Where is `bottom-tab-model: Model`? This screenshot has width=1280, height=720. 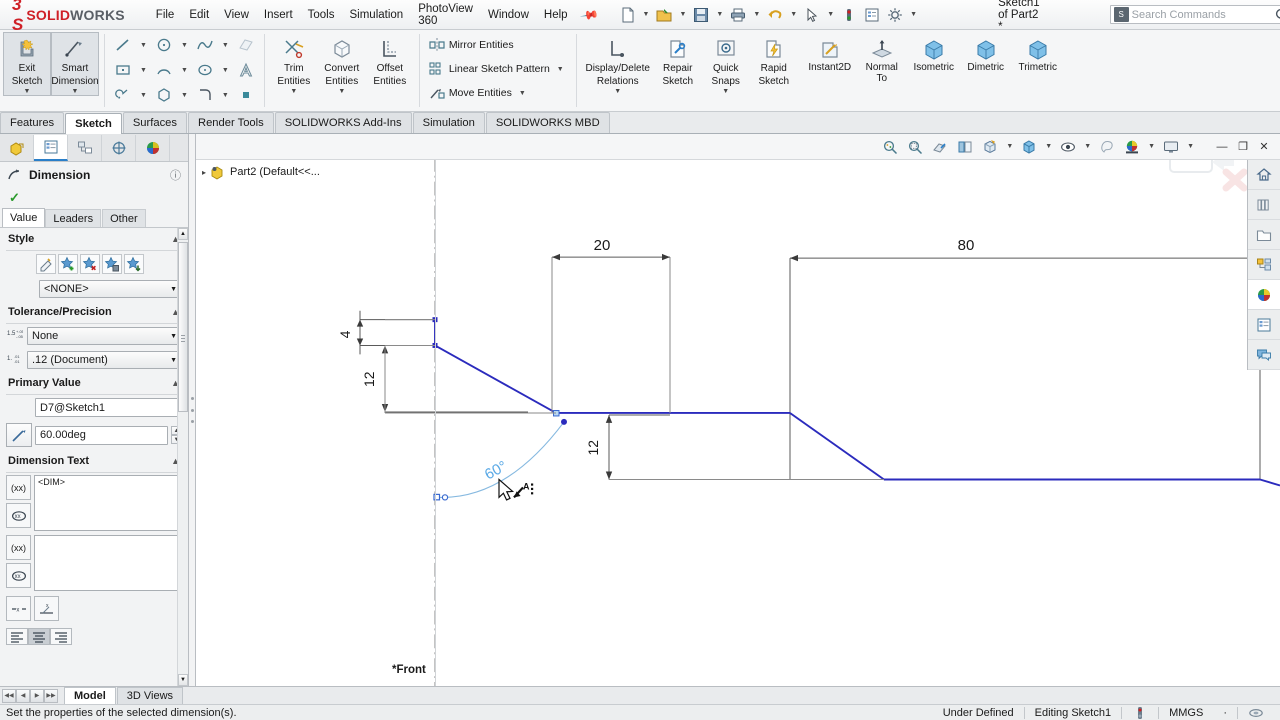 bottom-tab-model: Model is located at coordinates (90, 695).